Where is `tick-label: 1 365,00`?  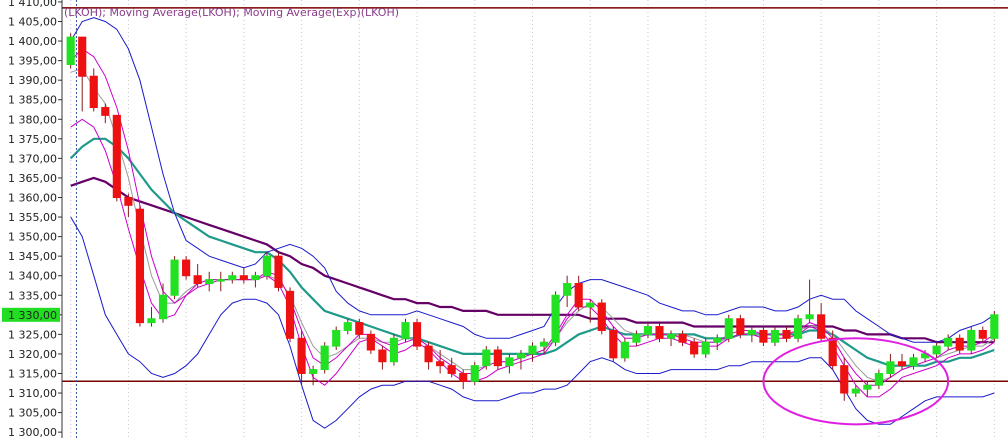
tick-label: 1 365,00 is located at coordinates (32, 178).